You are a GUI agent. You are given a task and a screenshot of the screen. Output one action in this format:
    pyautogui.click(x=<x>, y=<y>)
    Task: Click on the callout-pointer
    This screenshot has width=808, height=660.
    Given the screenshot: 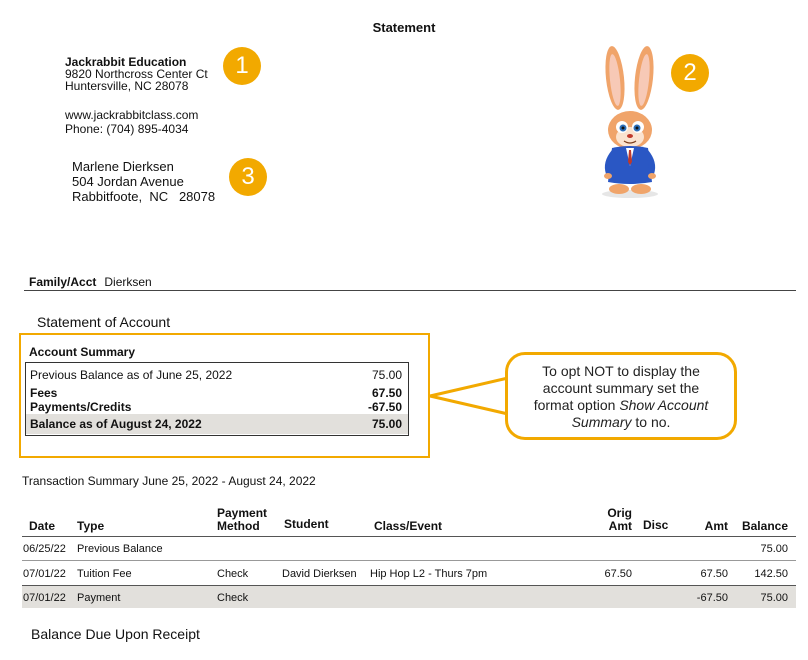 What is the action you would take?
    pyautogui.click(x=469, y=396)
    